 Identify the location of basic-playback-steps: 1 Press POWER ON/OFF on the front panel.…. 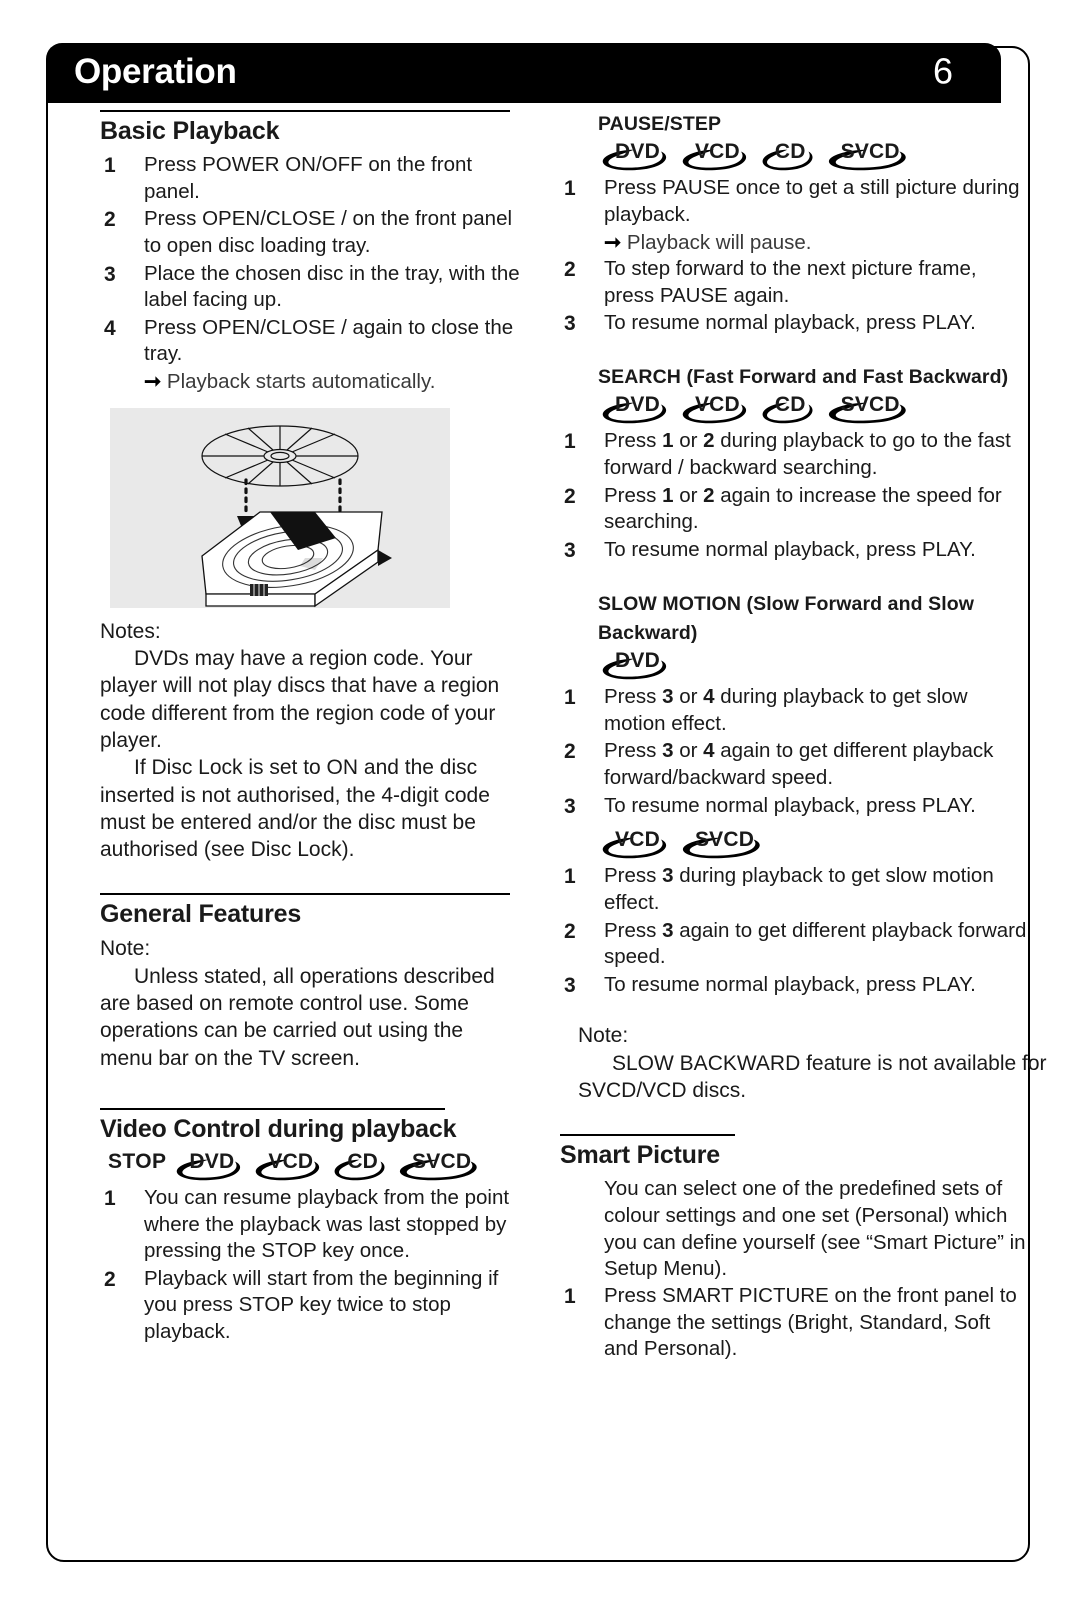
(310, 260).